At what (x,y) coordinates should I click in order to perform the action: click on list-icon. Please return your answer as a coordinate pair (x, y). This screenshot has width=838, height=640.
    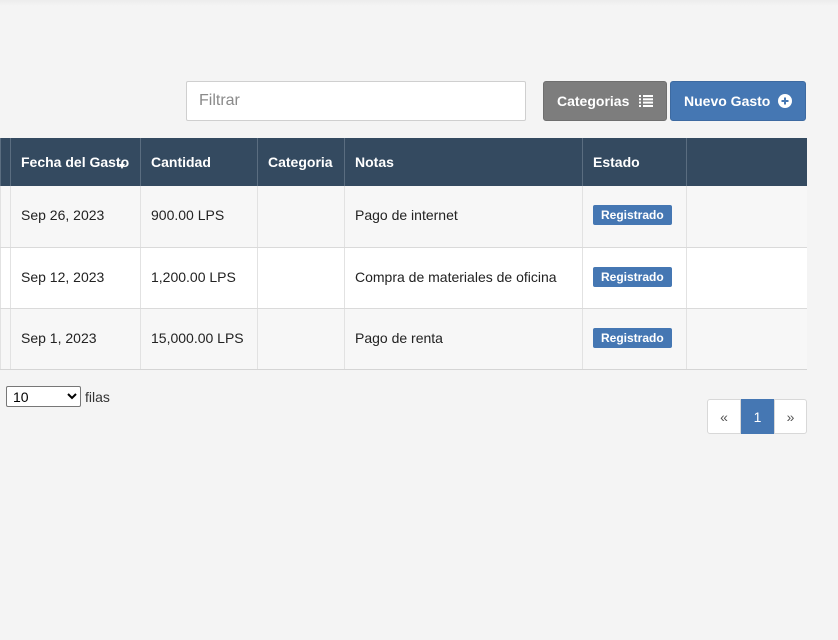
    Looking at the image, I should click on (646, 101).